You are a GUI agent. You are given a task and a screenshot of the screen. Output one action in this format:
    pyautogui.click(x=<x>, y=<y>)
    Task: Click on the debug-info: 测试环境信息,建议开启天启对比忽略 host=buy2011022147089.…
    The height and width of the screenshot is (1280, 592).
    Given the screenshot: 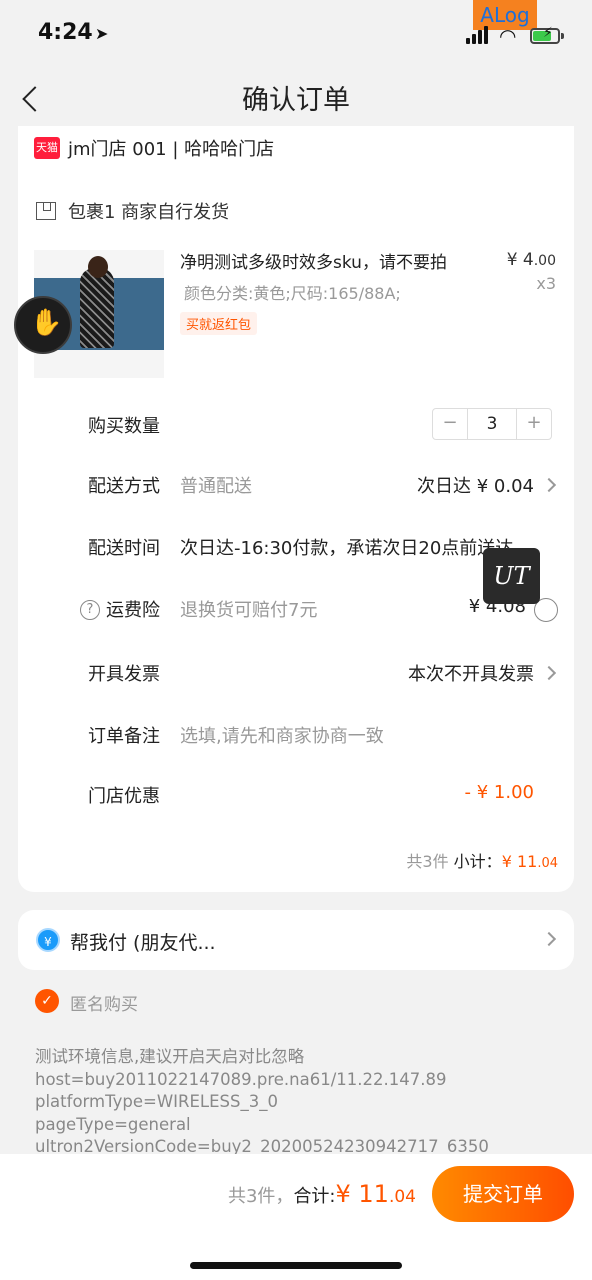 What is the action you would take?
    pyautogui.click(x=305, y=1102)
    